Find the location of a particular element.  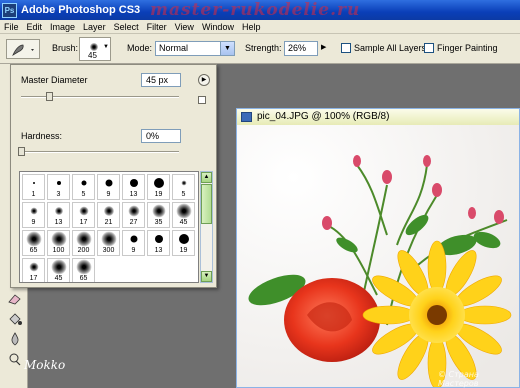

hardness-slider-thumb is located at coordinates (21, 151).